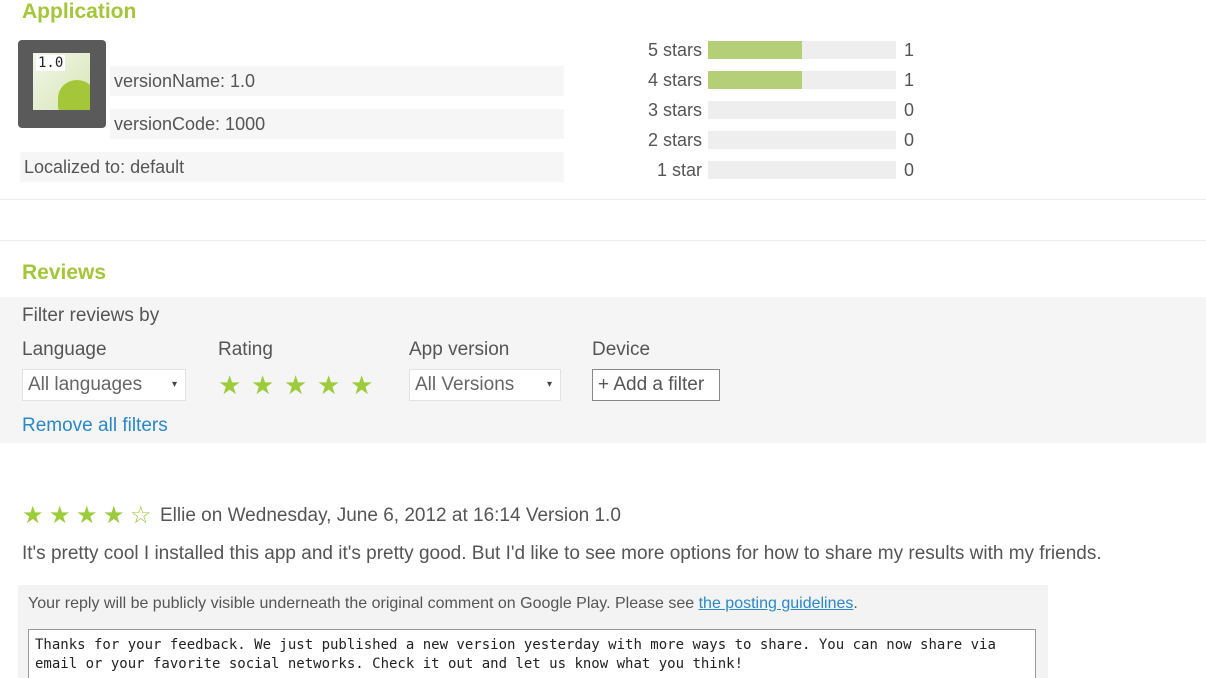 The image size is (1206, 678). I want to click on rating-row: 1 star 0, so click(786, 170).